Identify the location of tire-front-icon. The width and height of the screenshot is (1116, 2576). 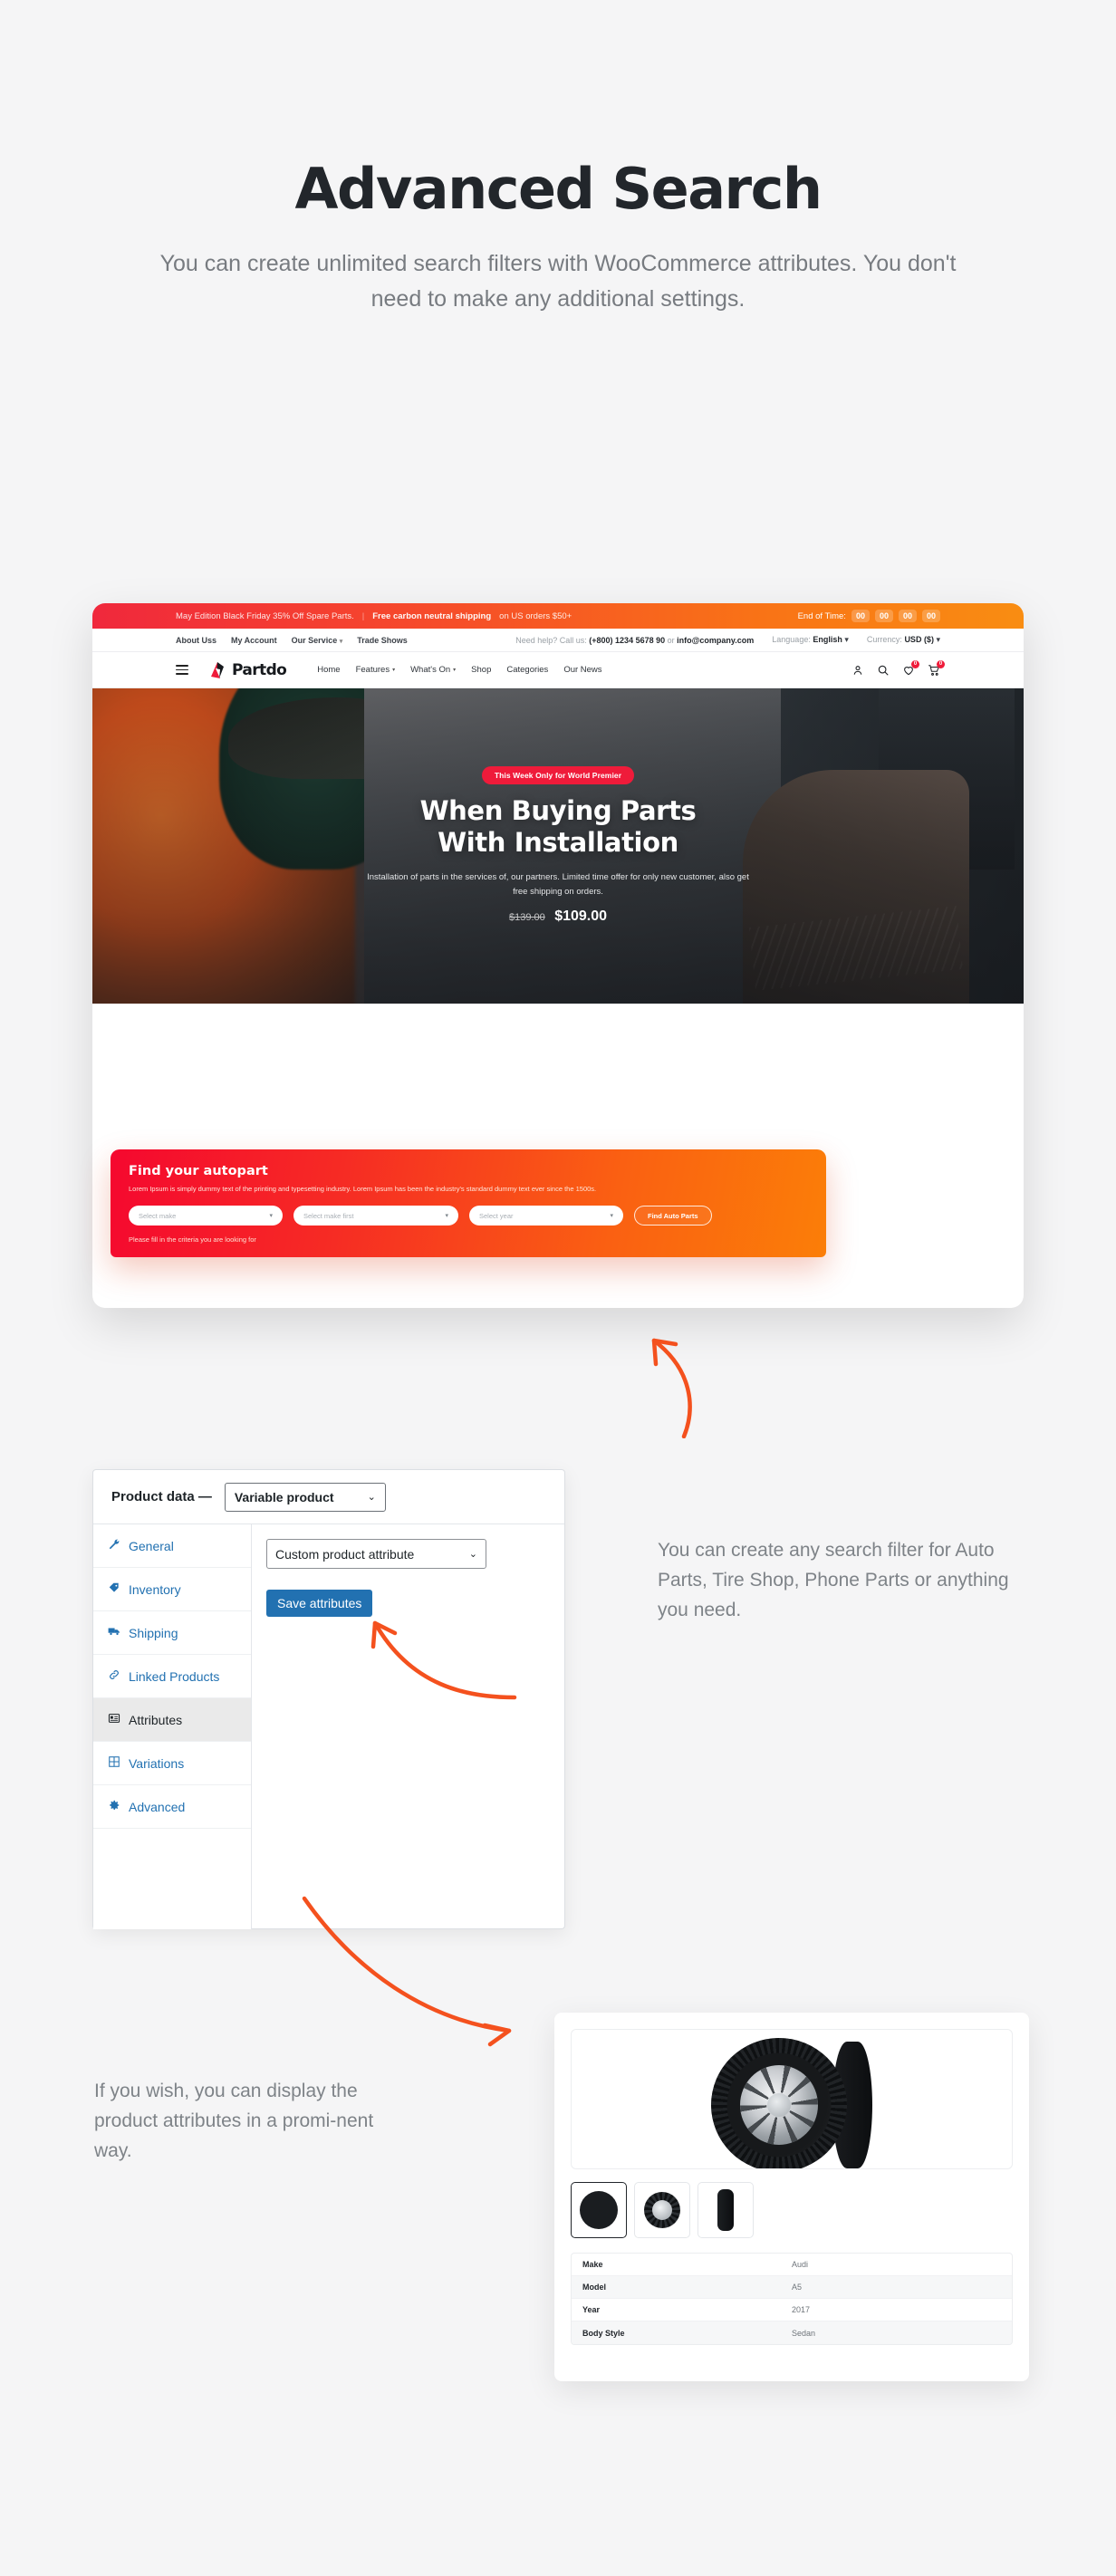
(599, 2210).